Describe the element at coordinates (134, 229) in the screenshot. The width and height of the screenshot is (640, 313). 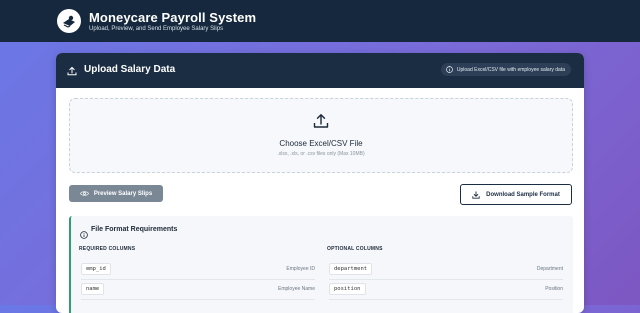
I see `format-requirements-title: File Format Requirements` at that location.